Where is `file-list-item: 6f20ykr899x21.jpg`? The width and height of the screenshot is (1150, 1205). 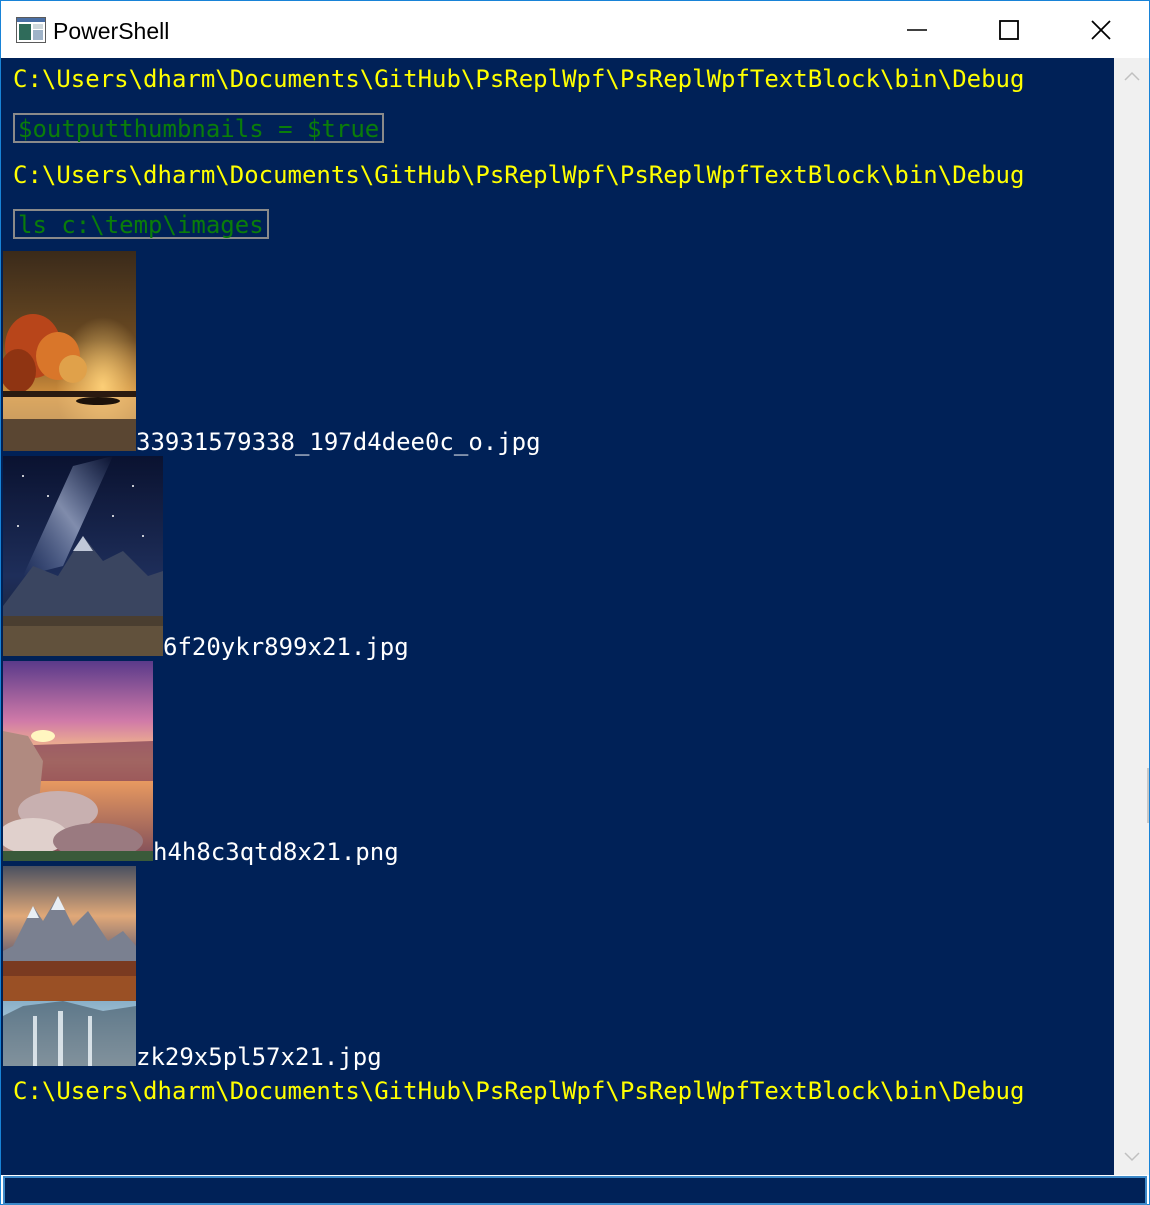
file-list-item: 6f20ykr899x21.jpg is located at coordinates (303, 558).